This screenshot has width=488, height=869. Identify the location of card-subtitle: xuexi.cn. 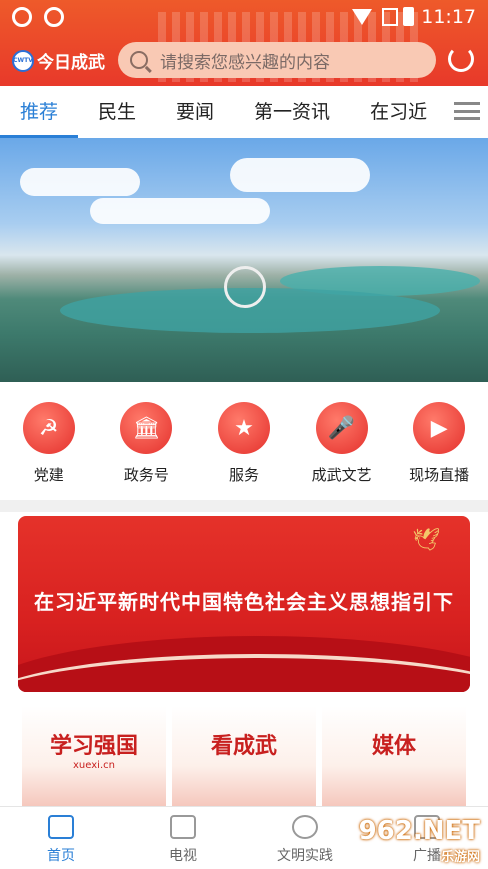
(94, 765).